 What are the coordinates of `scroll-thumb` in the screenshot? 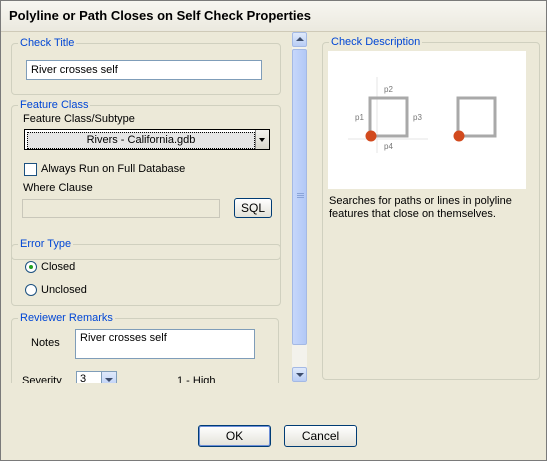 It's located at (299, 197).